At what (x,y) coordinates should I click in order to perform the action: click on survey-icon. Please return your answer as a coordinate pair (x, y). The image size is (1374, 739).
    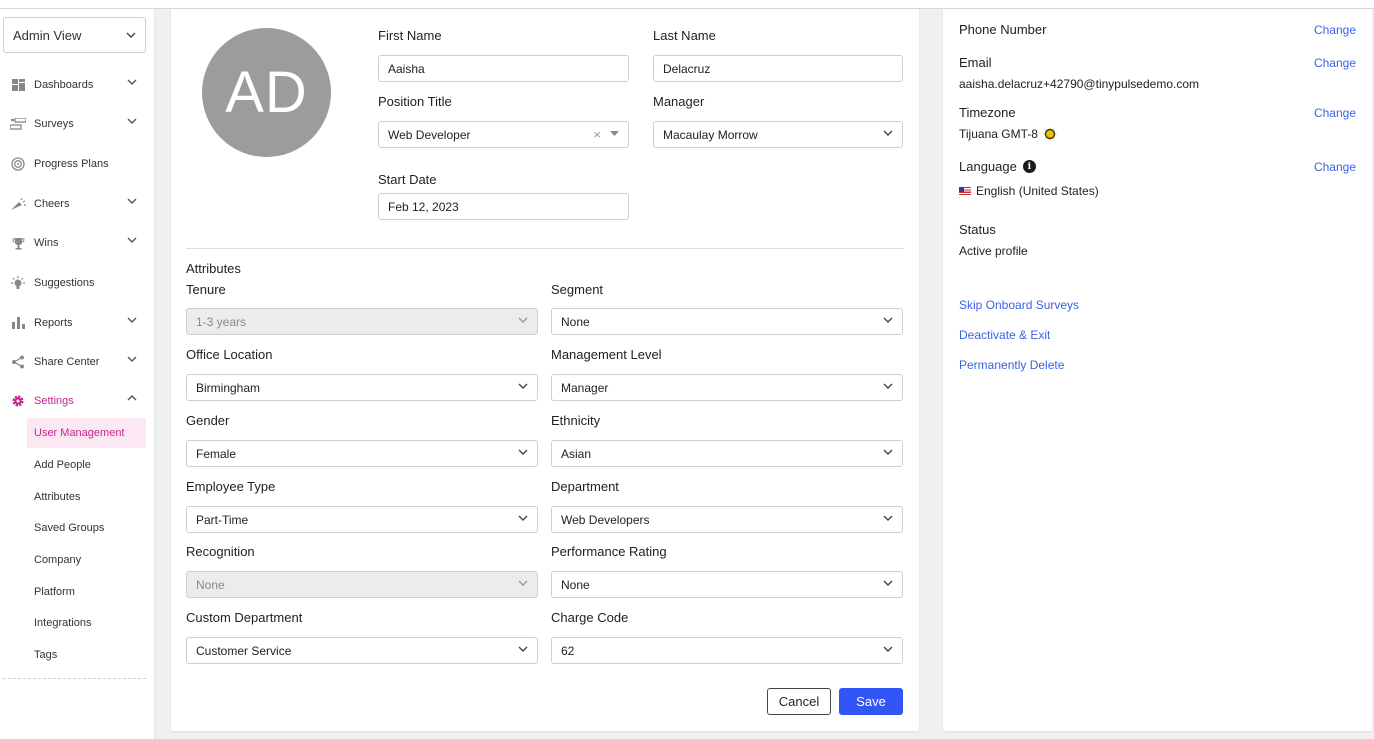
    Looking at the image, I should click on (18, 124).